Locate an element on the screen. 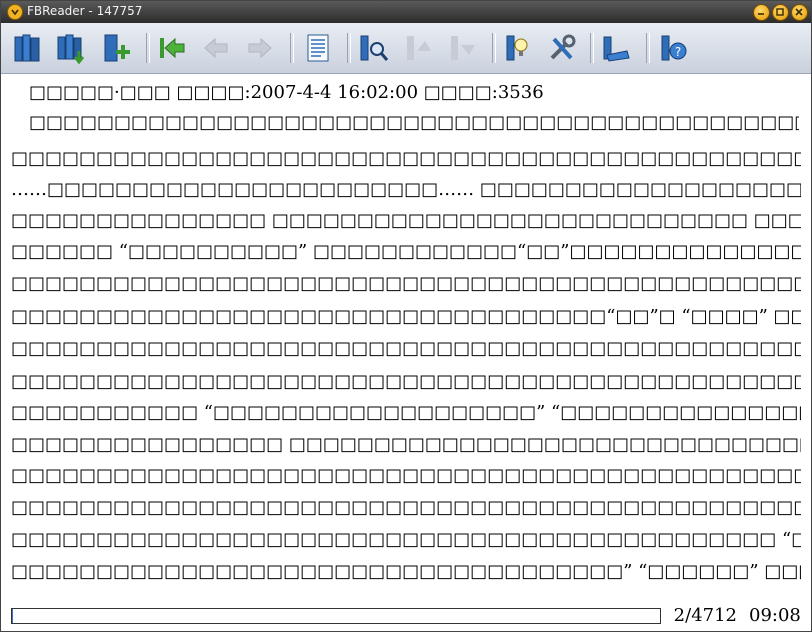  add-book-icon is located at coordinates (71, 49).